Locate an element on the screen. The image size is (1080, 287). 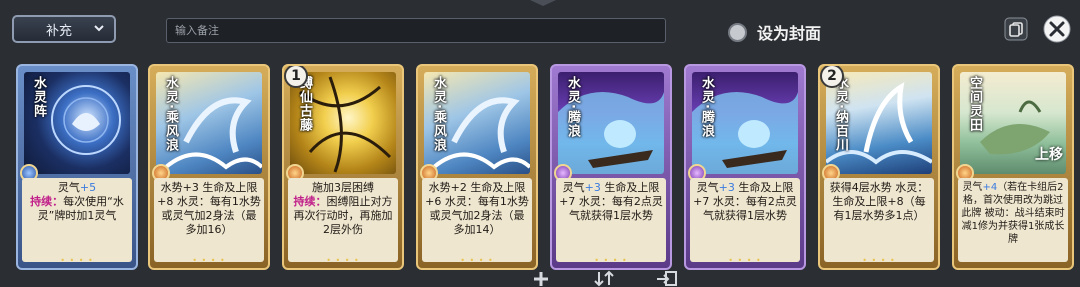
card-name: 空间灵田 is located at coordinates (974, 104).